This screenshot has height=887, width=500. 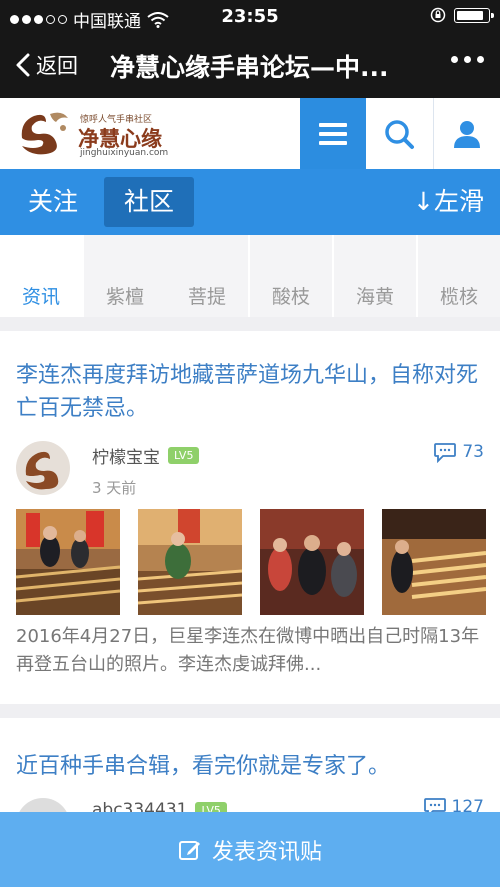 I want to click on hamburger-icon, so click(x=333, y=133).